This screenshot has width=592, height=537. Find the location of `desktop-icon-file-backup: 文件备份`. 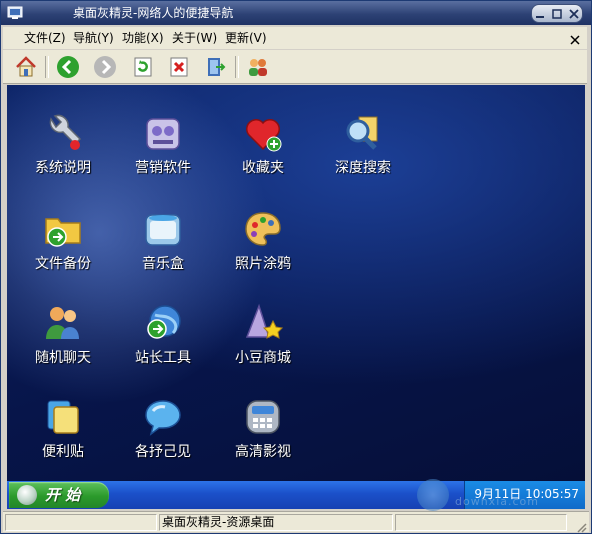

desktop-icon-file-backup: 文件备份 is located at coordinates (63, 254).